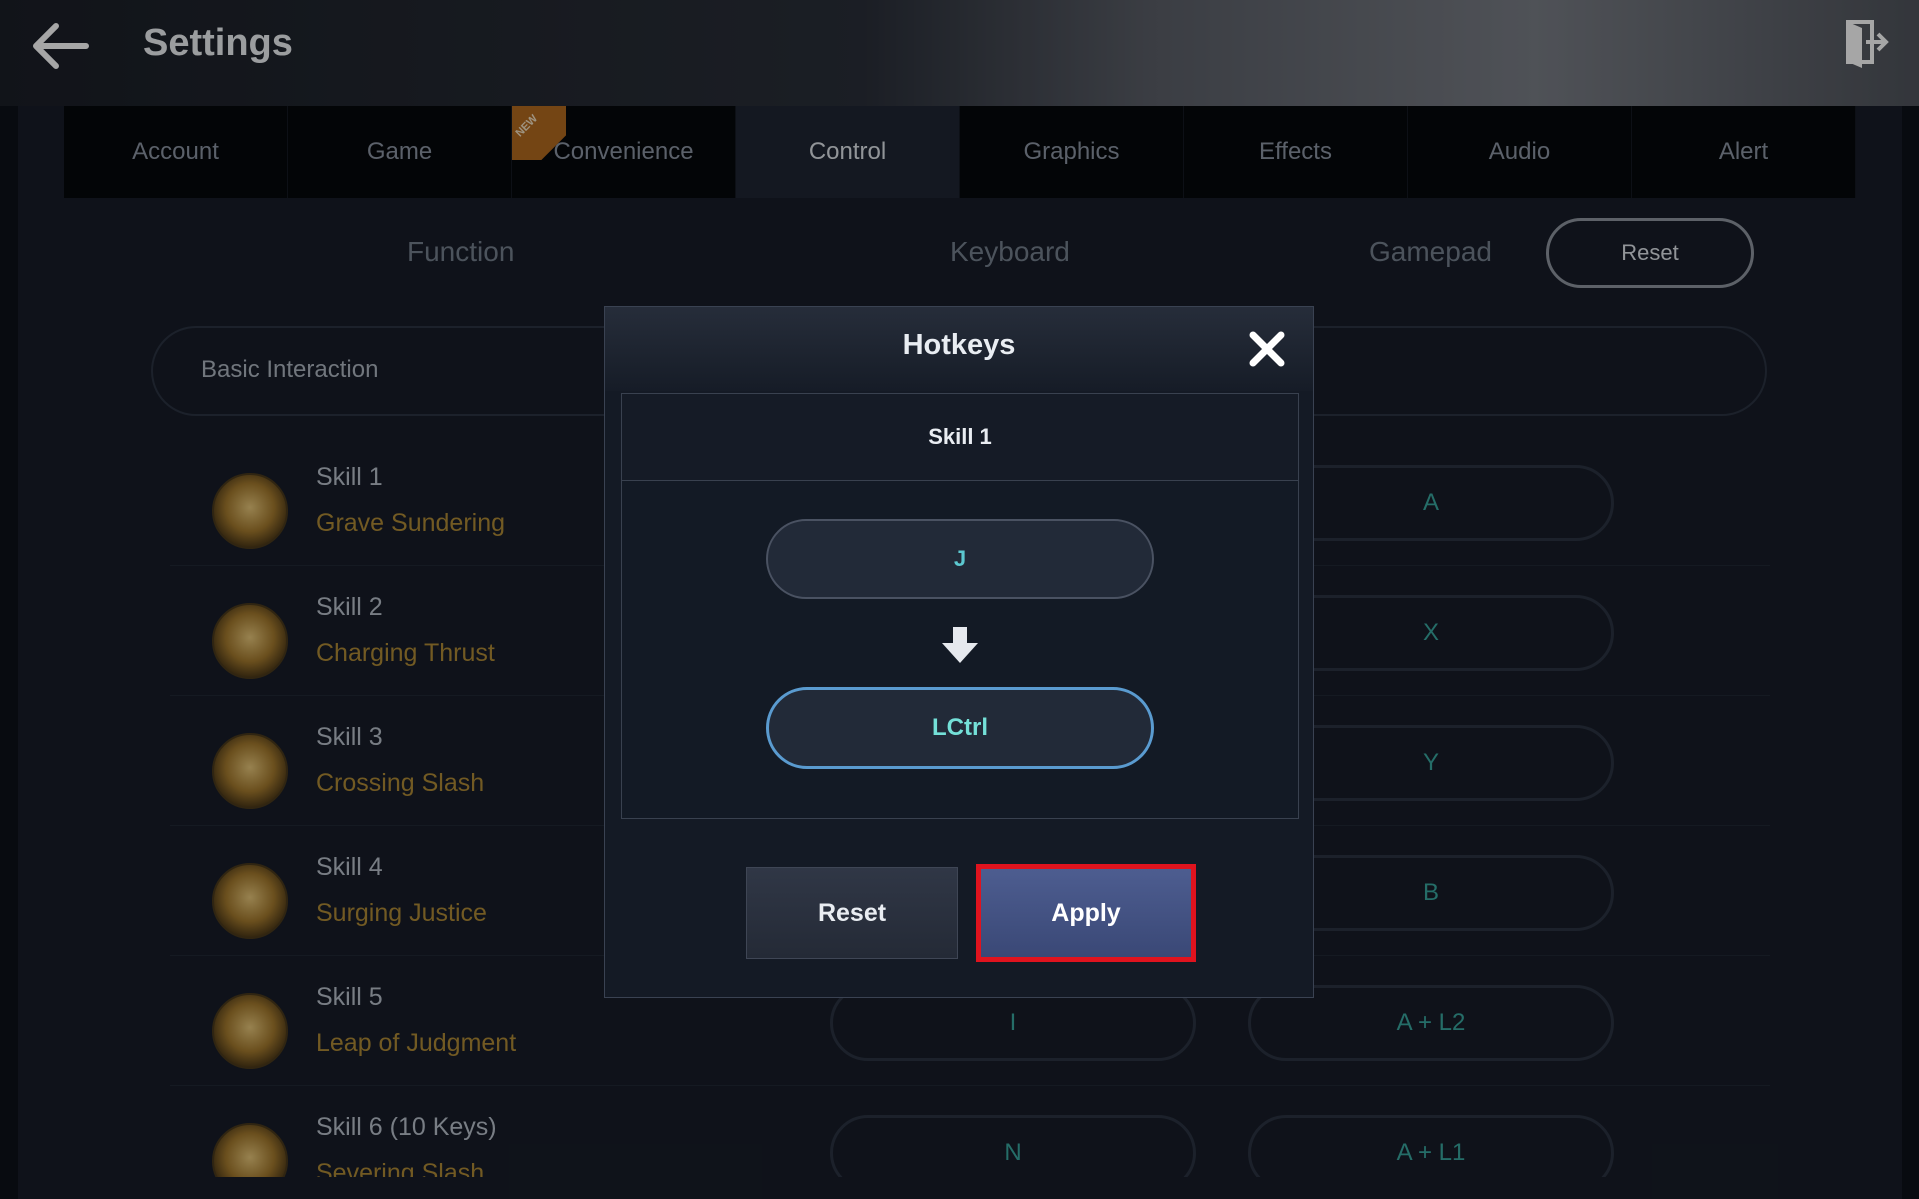 The width and height of the screenshot is (1919, 1199). What do you see at coordinates (959, 345) in the screenshot?
I see `dialog-title: Hotkeys` at bounding box center [959, 345].